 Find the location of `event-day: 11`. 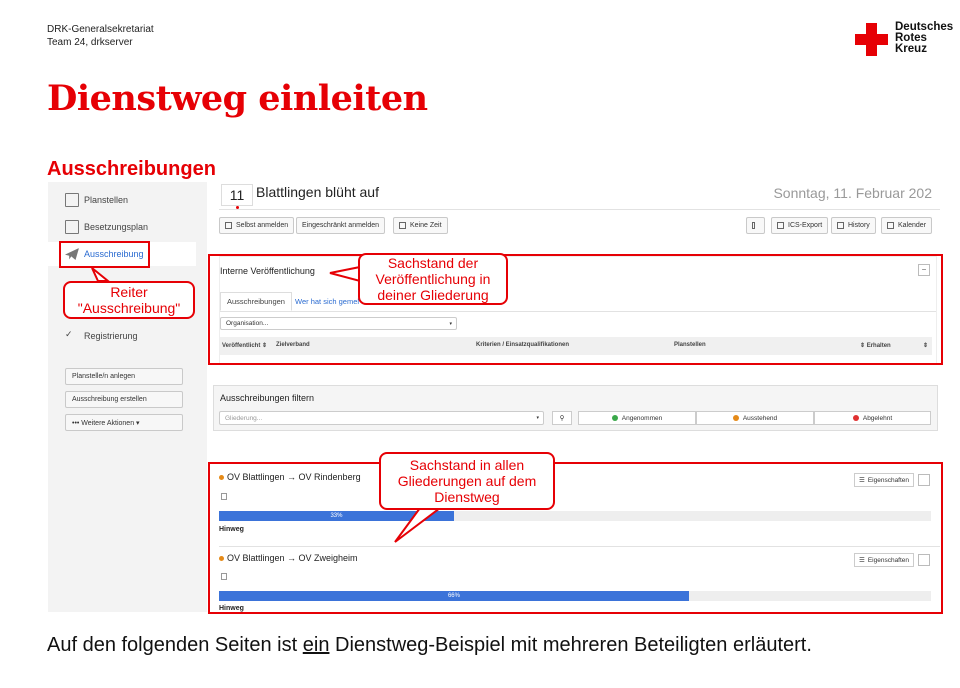

event-day: 11 is located at coordinates (237, 195).